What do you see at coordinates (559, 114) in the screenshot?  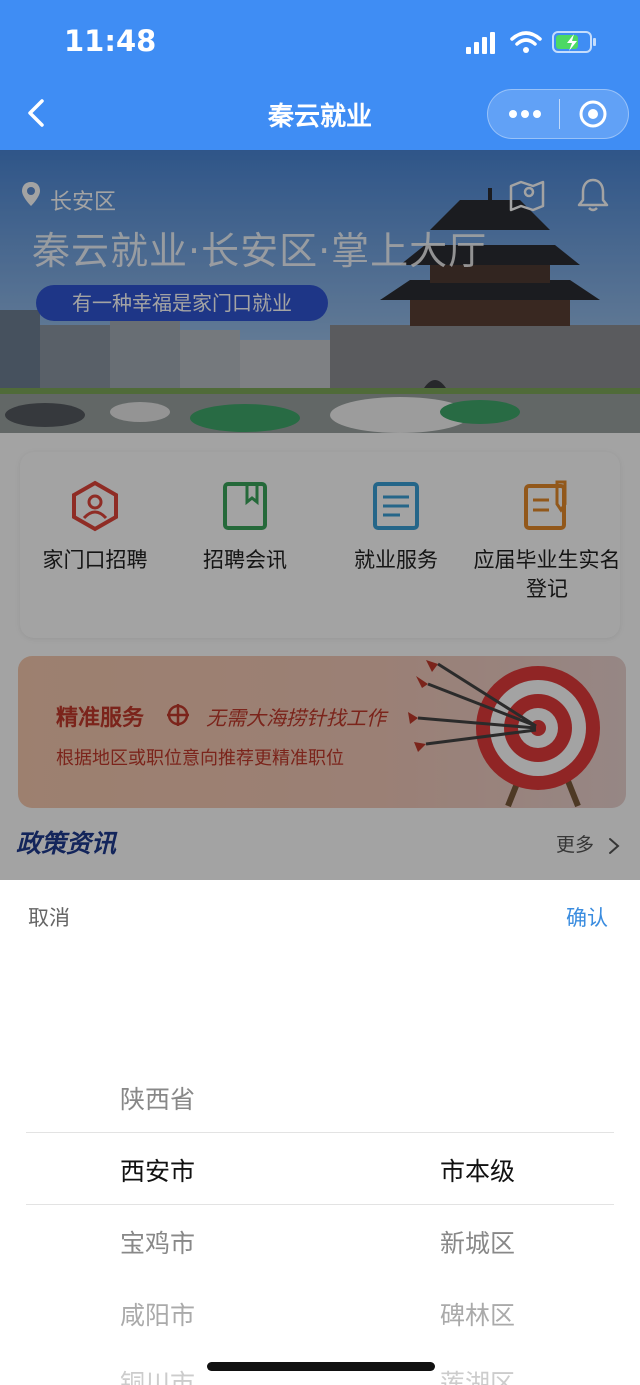 I see `capsule-divider` at bounding box center [559, 114].